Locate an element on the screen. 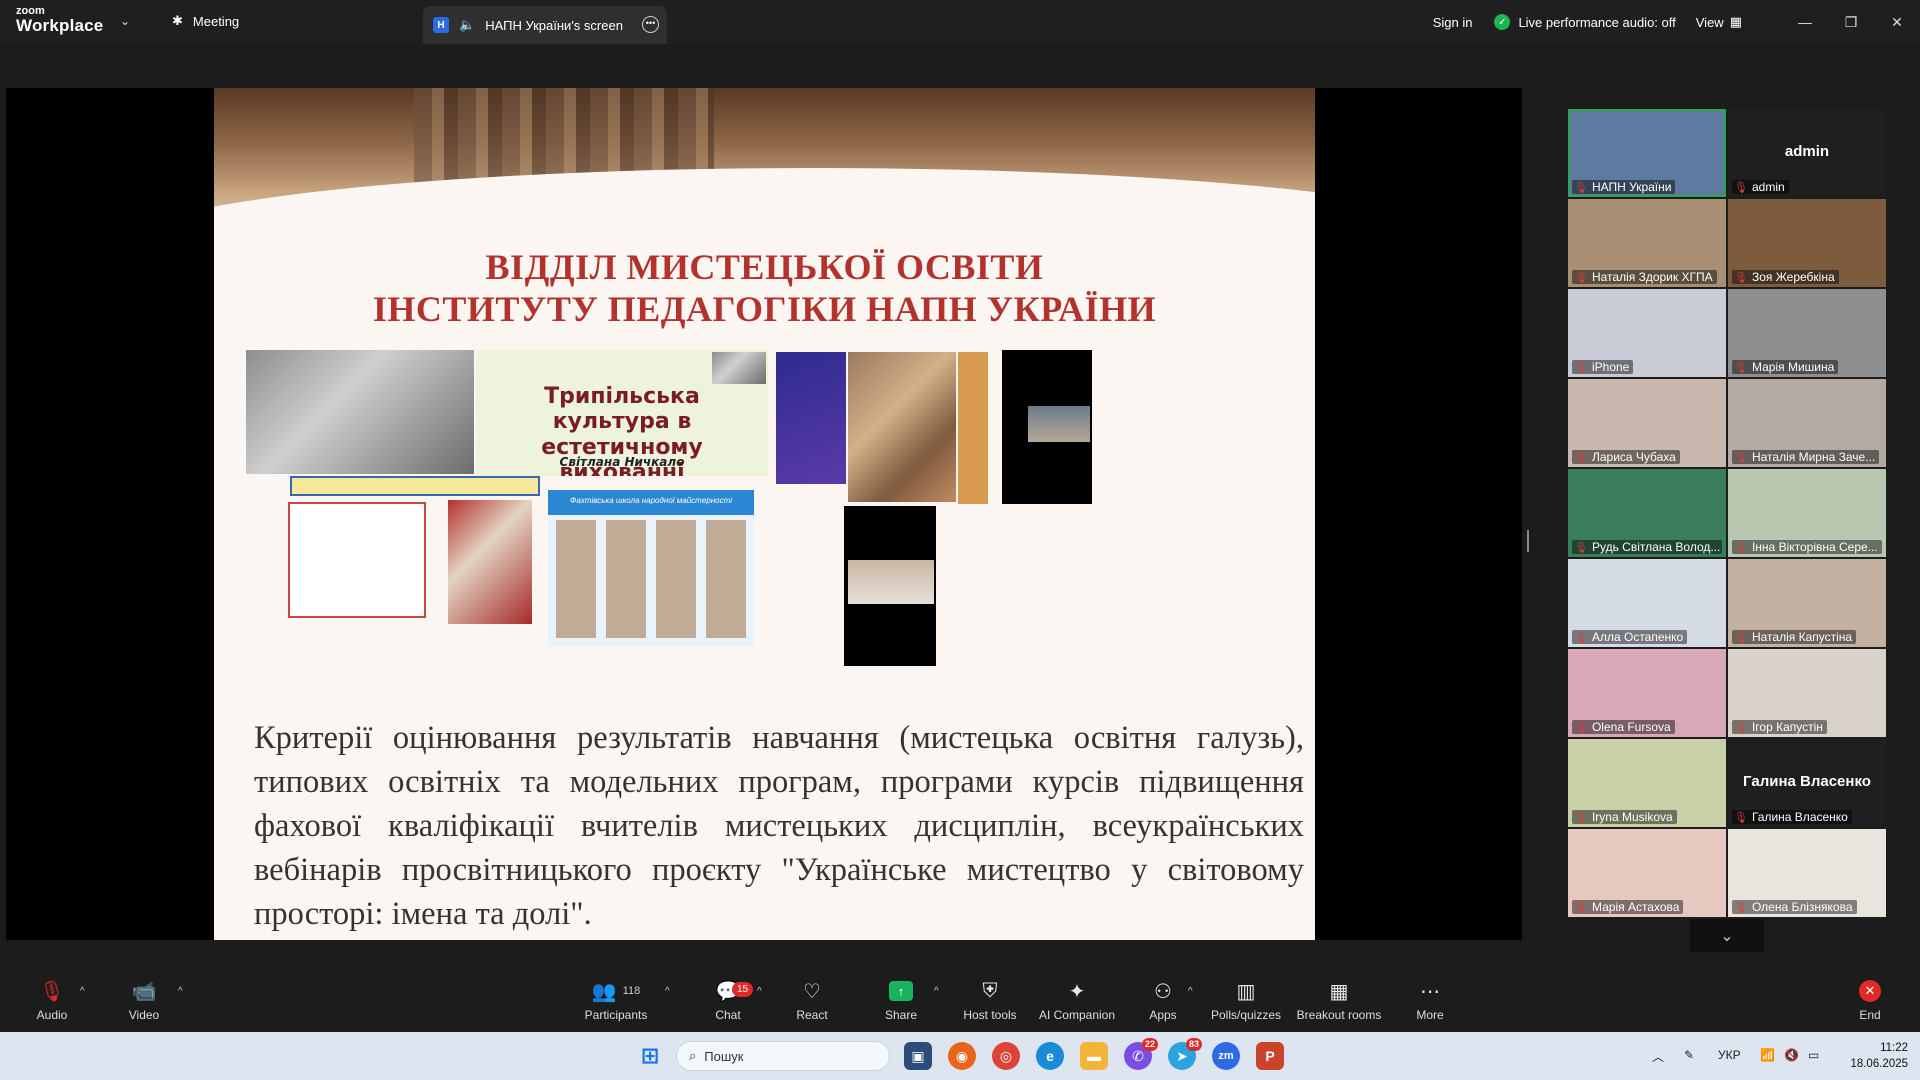 The height and width of the screenshot is (1080, 1920). video-options-caret: ^ is located at coordinates (180, 991).